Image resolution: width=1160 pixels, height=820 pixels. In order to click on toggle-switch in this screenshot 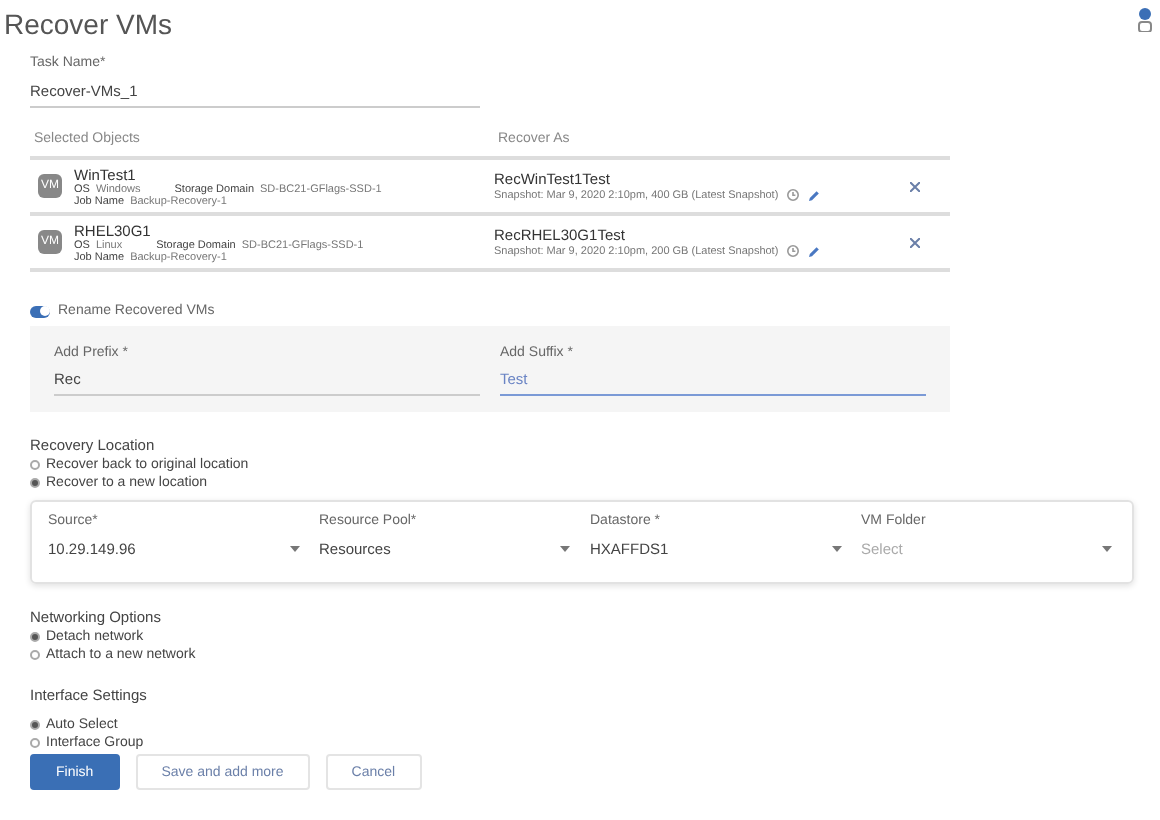, I will do `click(40, 311)`.